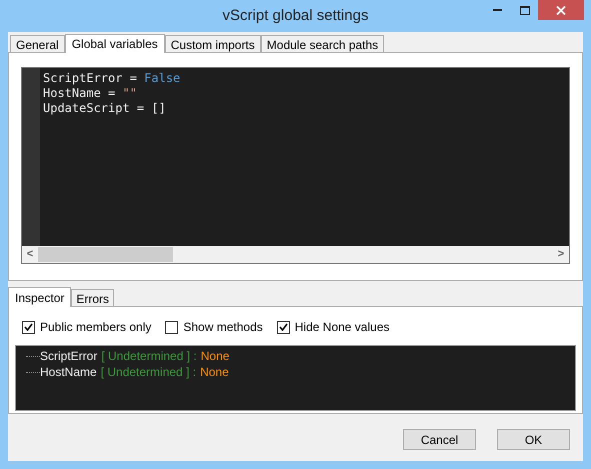  What do you see at coordinates (69, 356) in the screenshot?
I see `variable-name: ScriptError` at bounding box center [69, 356].